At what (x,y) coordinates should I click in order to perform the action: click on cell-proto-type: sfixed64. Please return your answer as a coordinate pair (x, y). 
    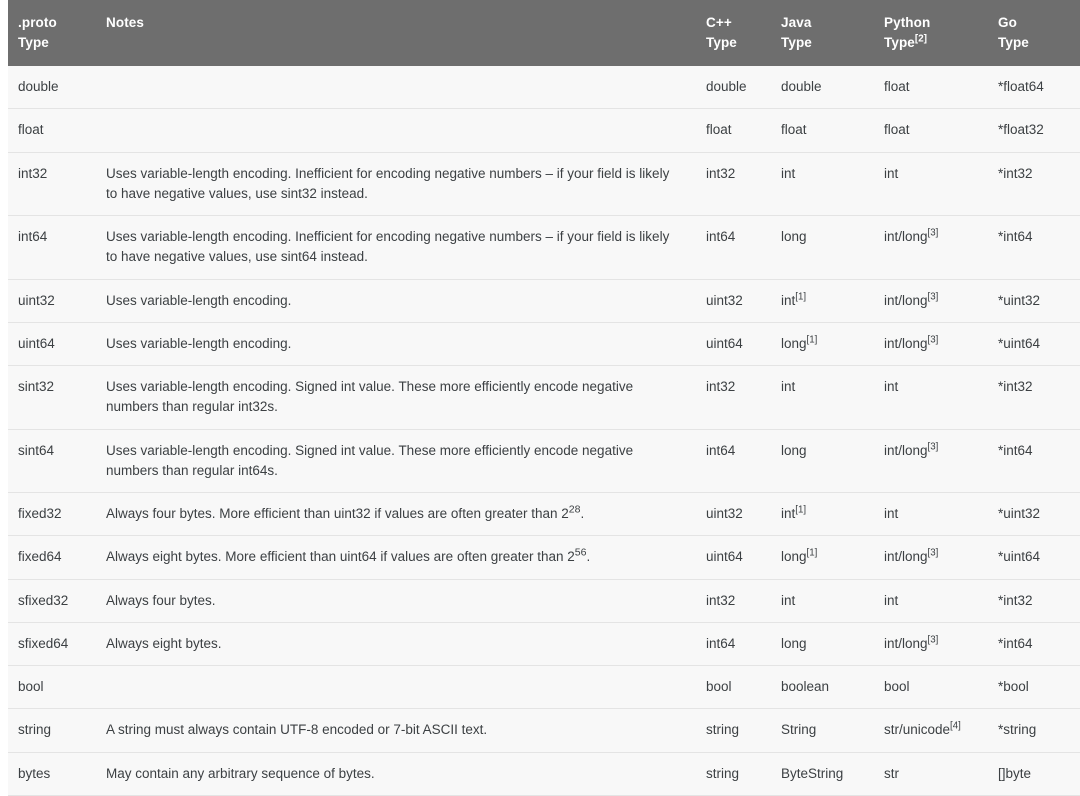
    Looking at the image, I should click on (52, 643).